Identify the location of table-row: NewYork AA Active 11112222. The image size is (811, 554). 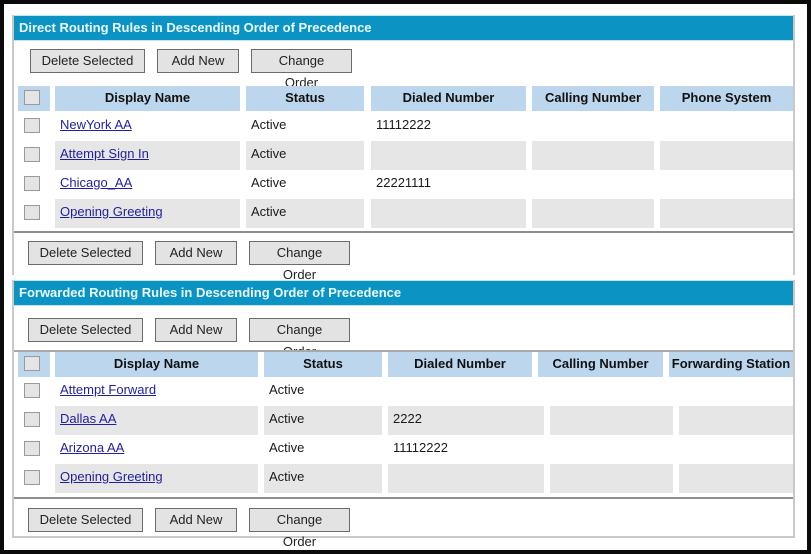
(403, 126).